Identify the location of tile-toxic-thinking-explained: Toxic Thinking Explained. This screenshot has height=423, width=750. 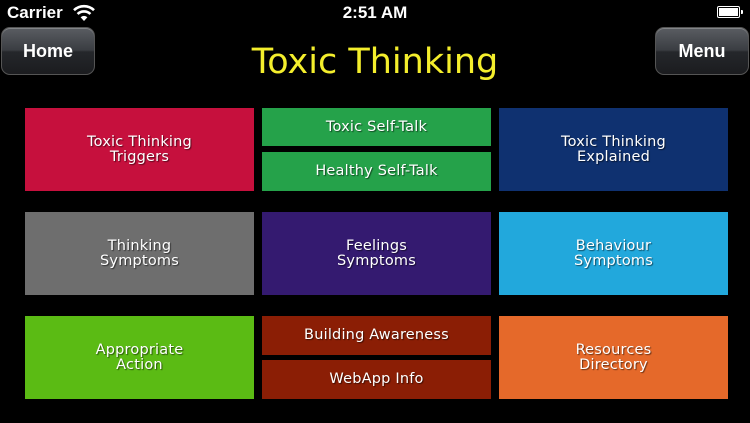
(613, 149).